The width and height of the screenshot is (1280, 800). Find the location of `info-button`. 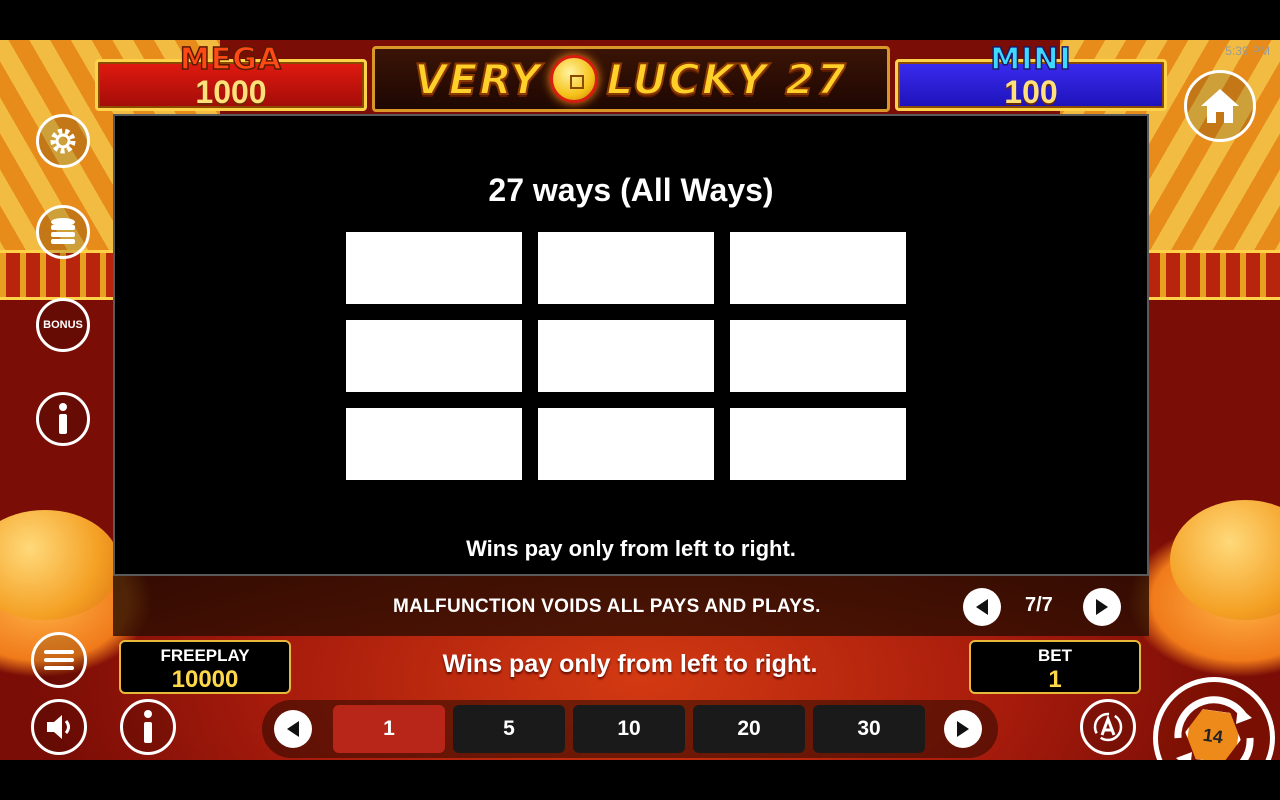

info-button is located at coordinates (63, 419).